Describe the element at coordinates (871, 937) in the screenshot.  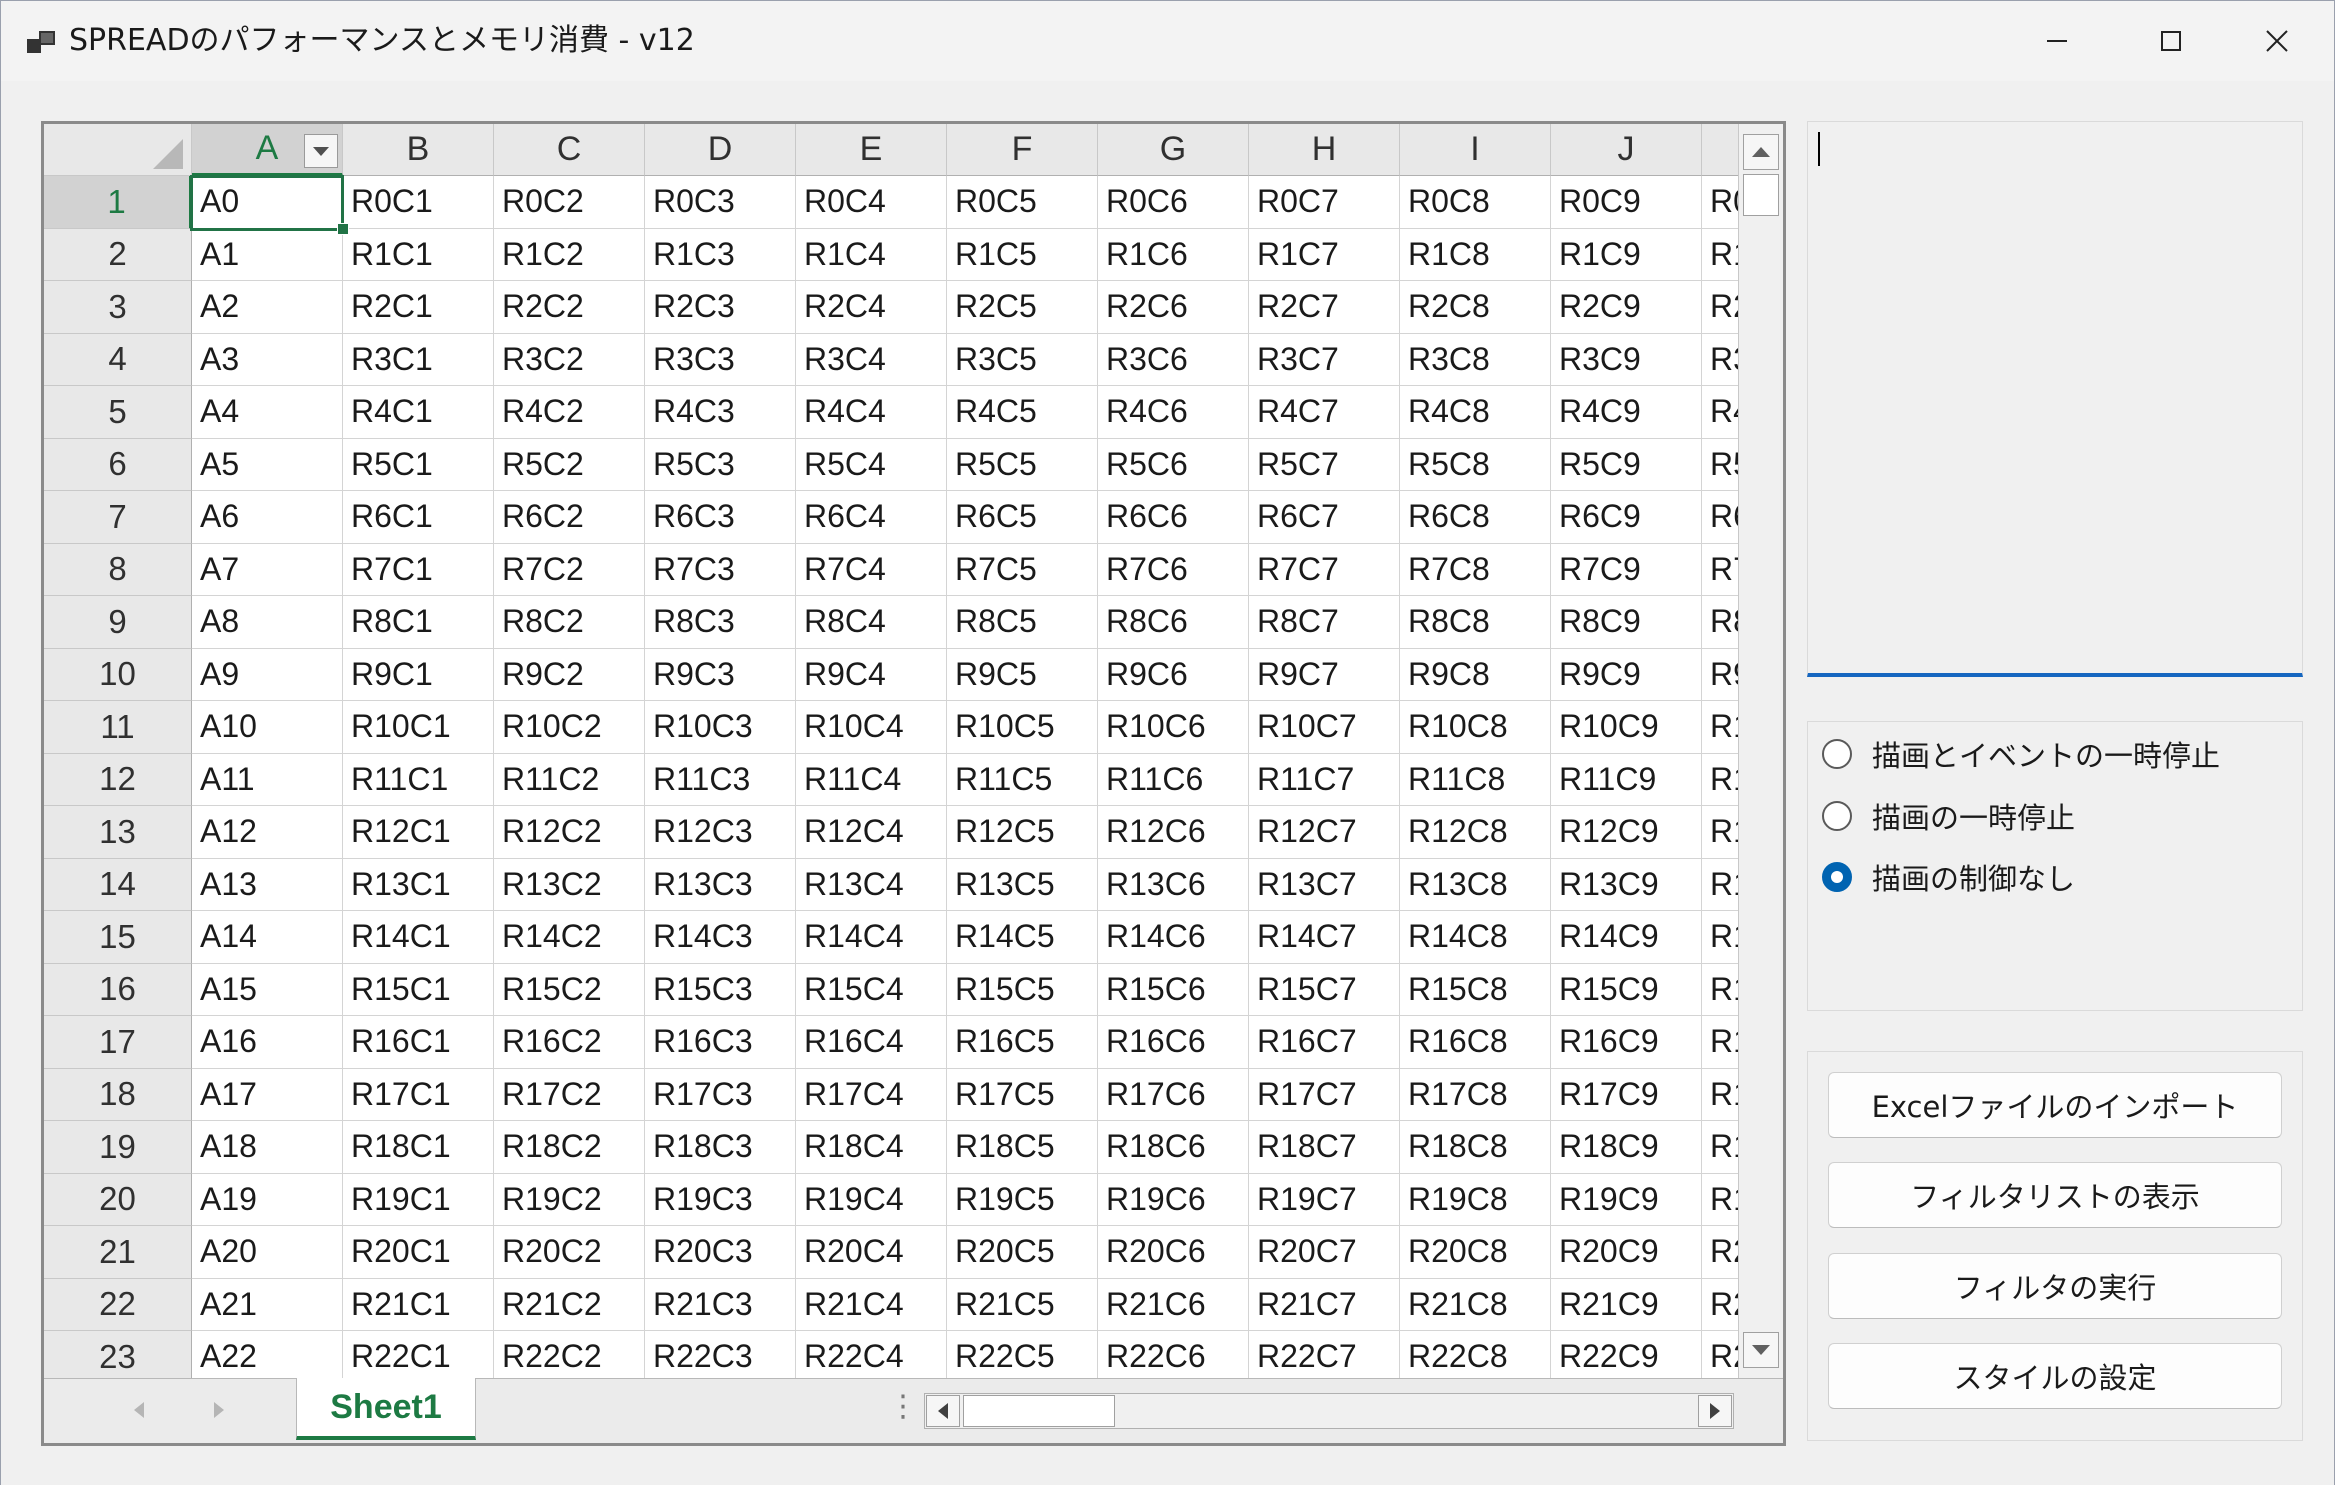
I see `grid-cell: R14C4` at that location.